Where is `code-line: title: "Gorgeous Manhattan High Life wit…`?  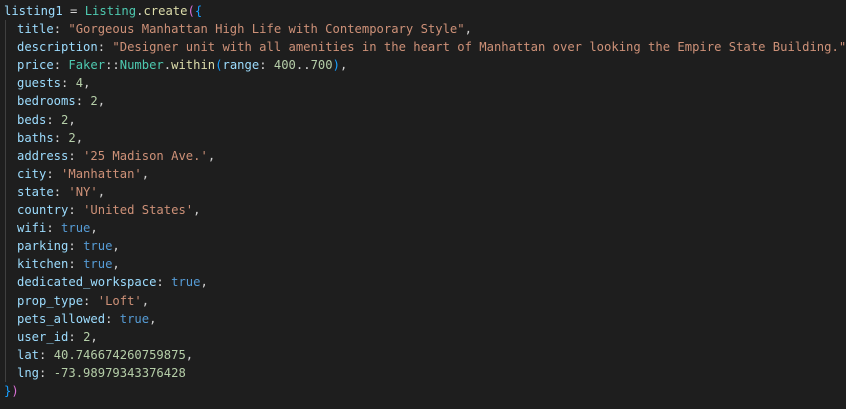
code-line: title: "Gorgeous Manhattan High Life wit… is located at coordinates (423, 29).